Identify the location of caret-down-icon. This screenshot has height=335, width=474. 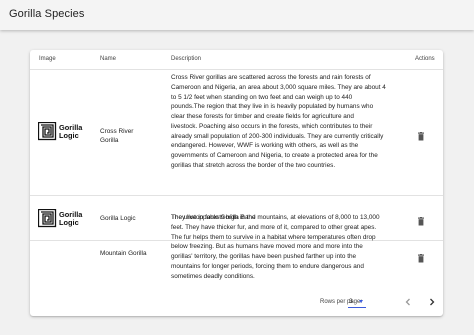
(361, 301).